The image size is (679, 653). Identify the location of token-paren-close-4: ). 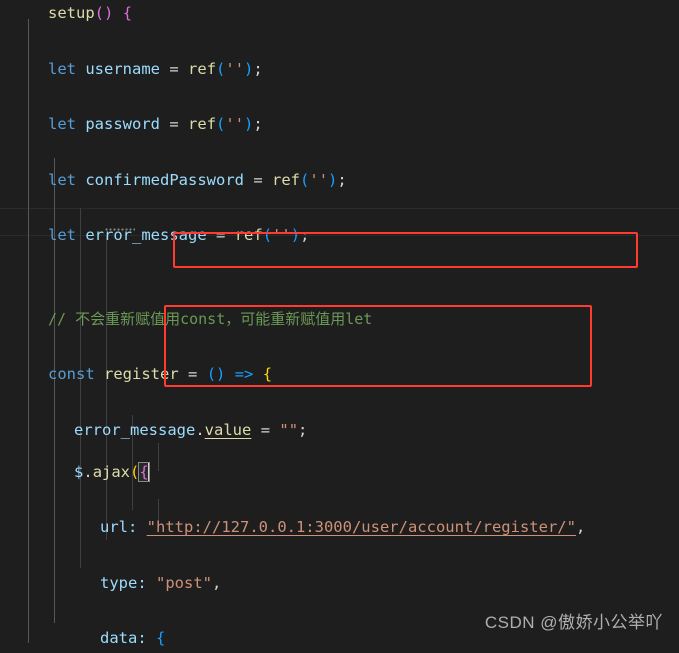
(295, 235).